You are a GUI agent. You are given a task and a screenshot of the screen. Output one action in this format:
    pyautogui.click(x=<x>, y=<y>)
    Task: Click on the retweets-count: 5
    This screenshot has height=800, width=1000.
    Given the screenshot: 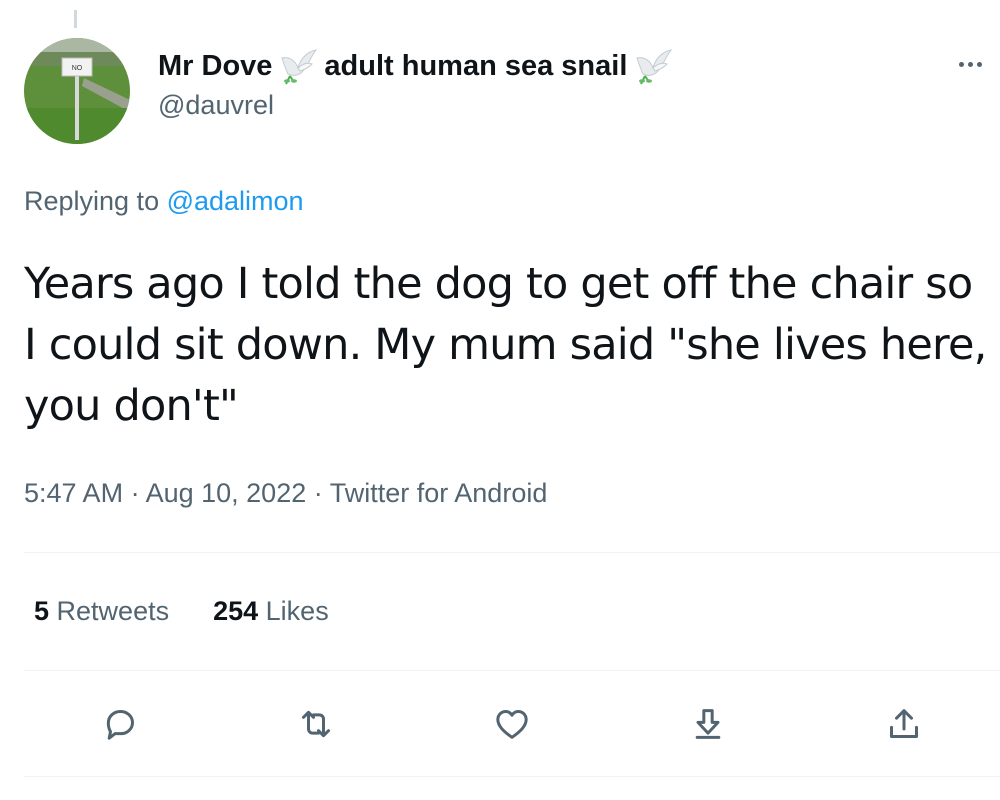 What is the action you would take?
    pyautogui.click(x=42, y=611)
    